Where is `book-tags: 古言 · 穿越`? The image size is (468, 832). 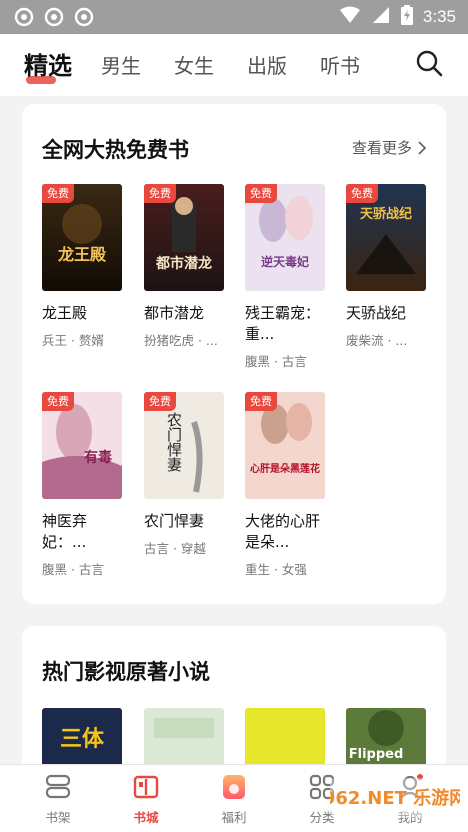
book-tags: 古言 · 穿越 is located at coordinates (175, 548).